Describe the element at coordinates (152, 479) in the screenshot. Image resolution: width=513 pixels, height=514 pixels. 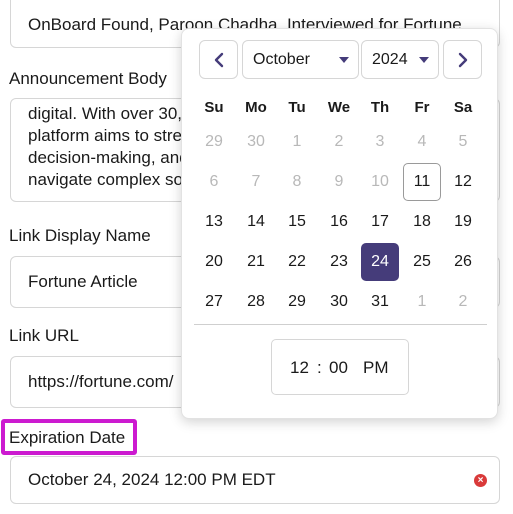
I see `expiration-date-value: October 24, 2024 12:00 PM EDT` at that location.